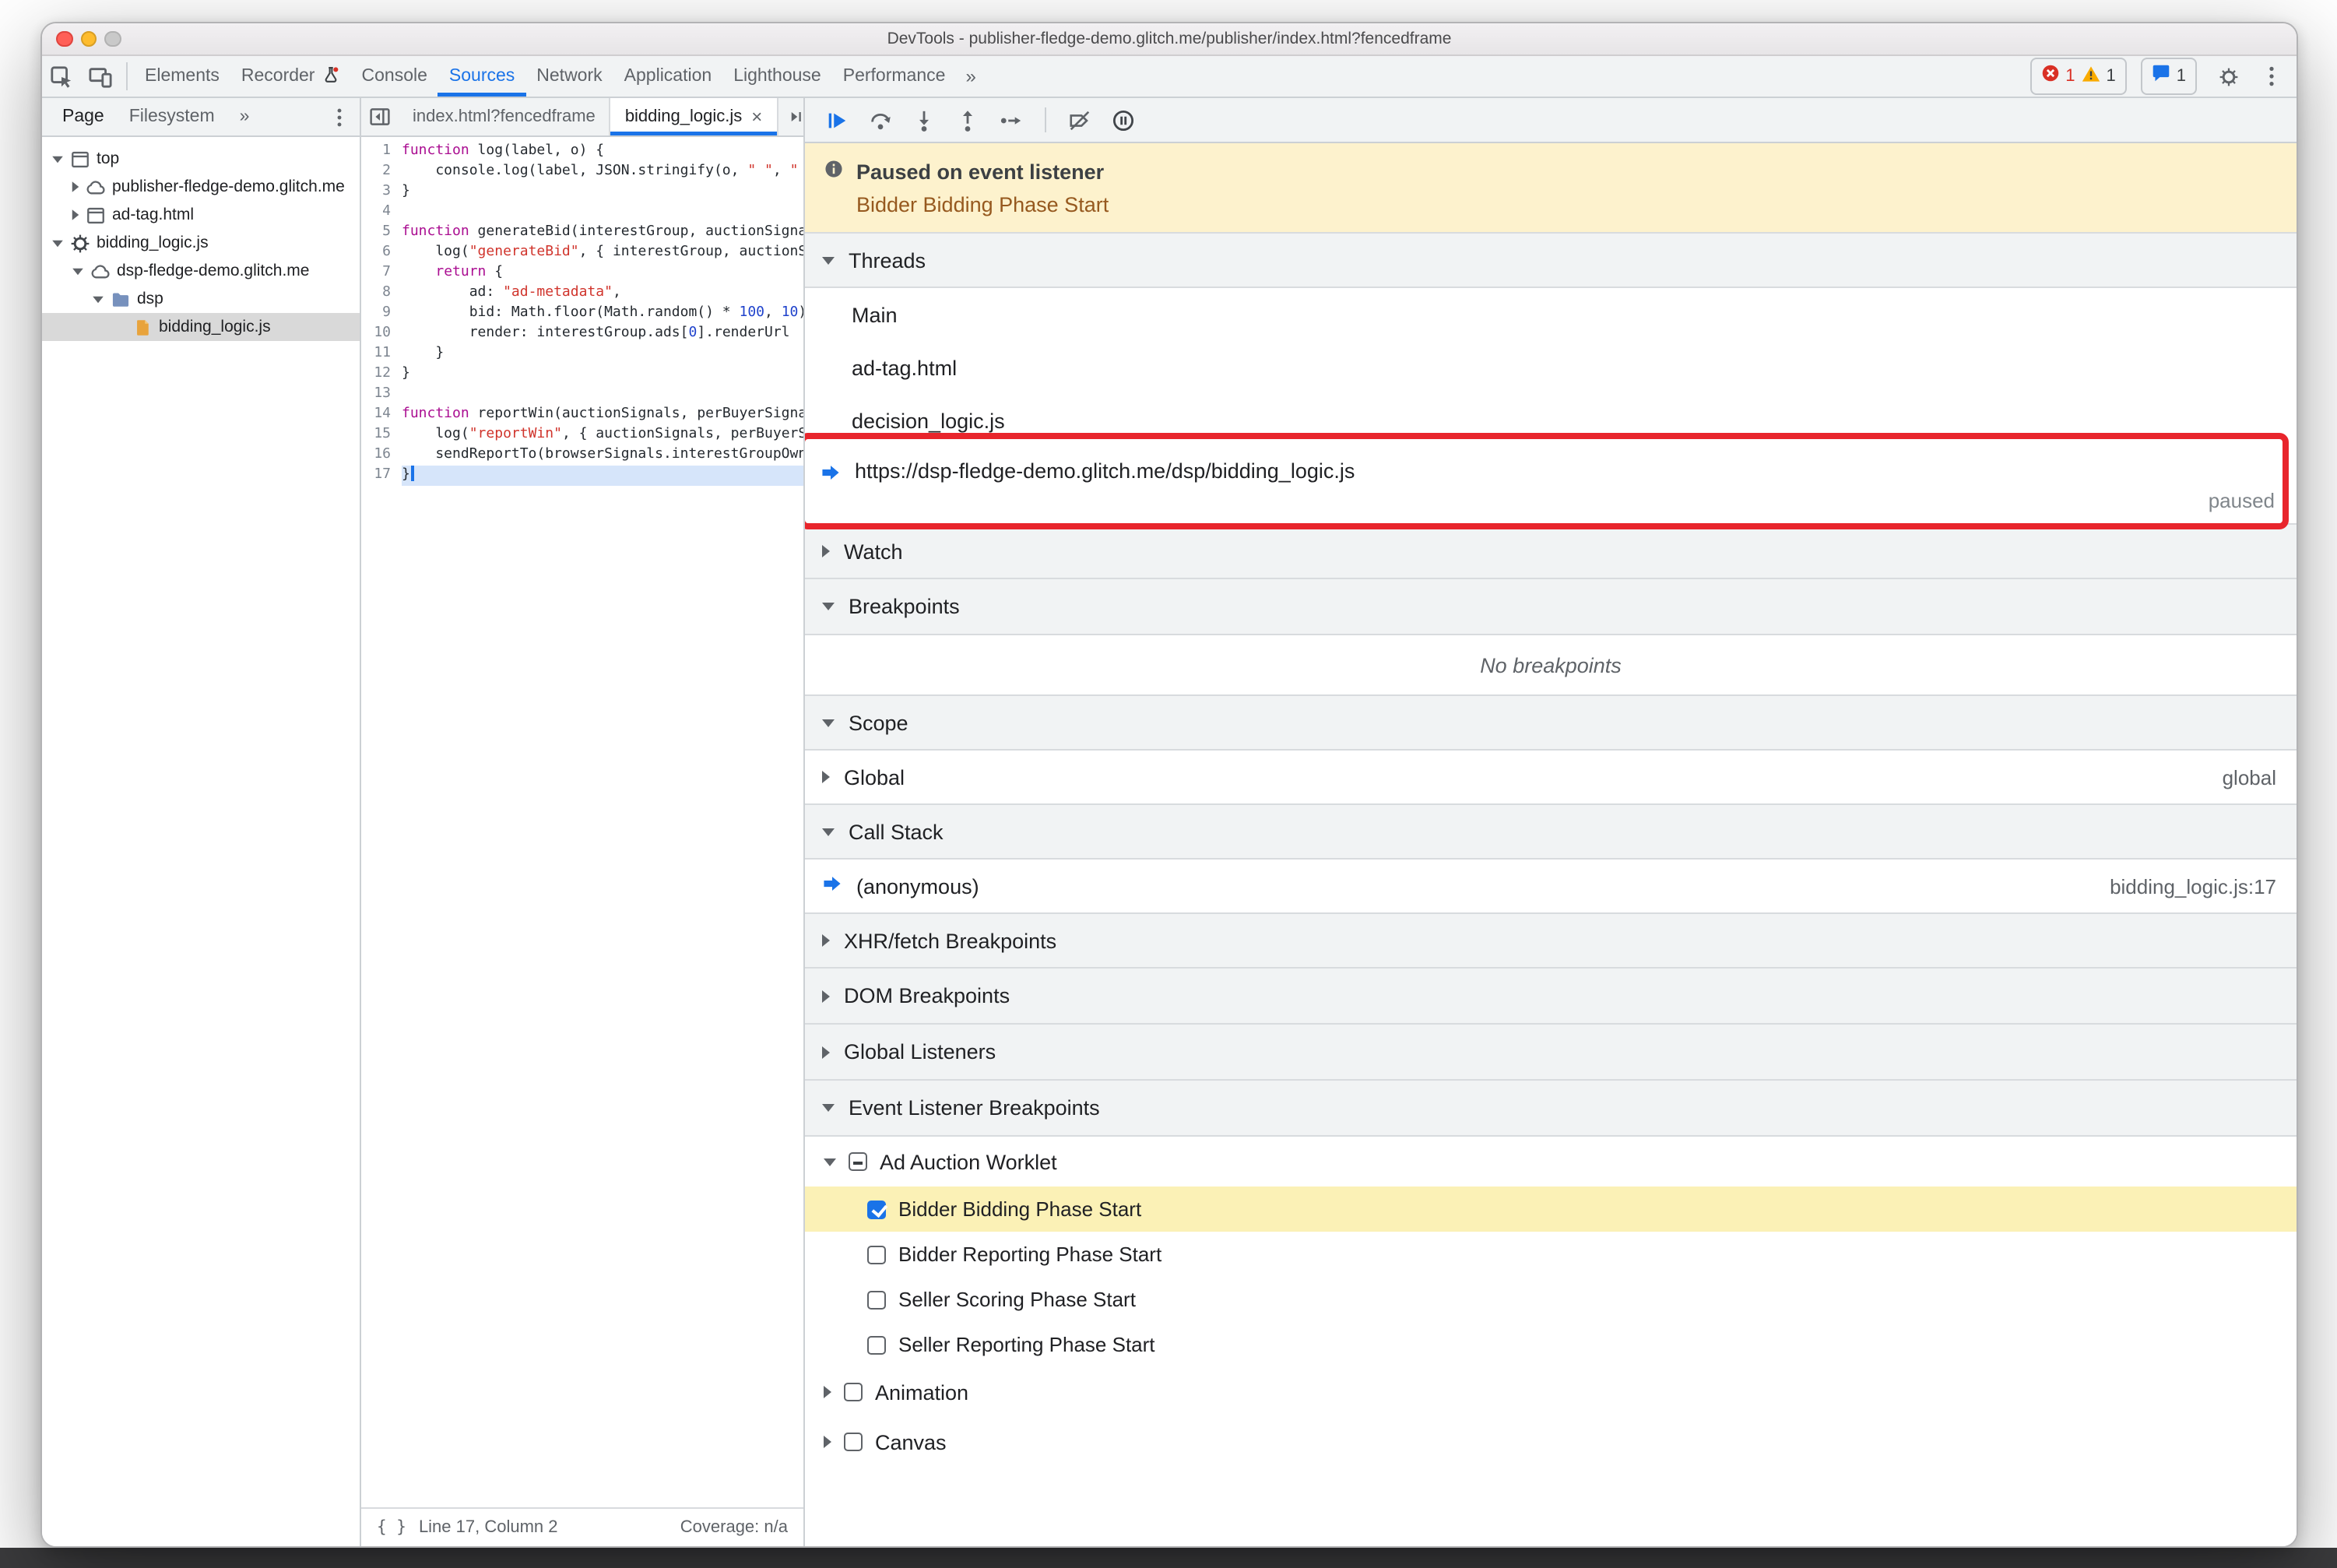  Describe the element at coordinates (858, 1161) in the screenshot. I see `indeterminate-checkbox` at that location.